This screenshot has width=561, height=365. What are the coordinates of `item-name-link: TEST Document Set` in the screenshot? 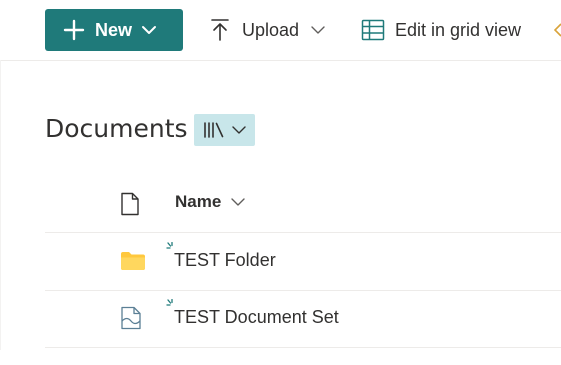 It's located at (256, 317).